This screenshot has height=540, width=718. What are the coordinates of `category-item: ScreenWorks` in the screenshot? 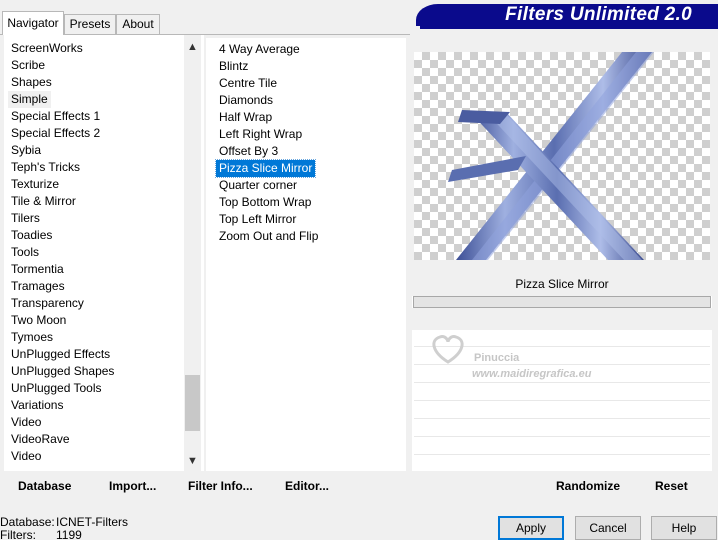 It's located at (47, 48).